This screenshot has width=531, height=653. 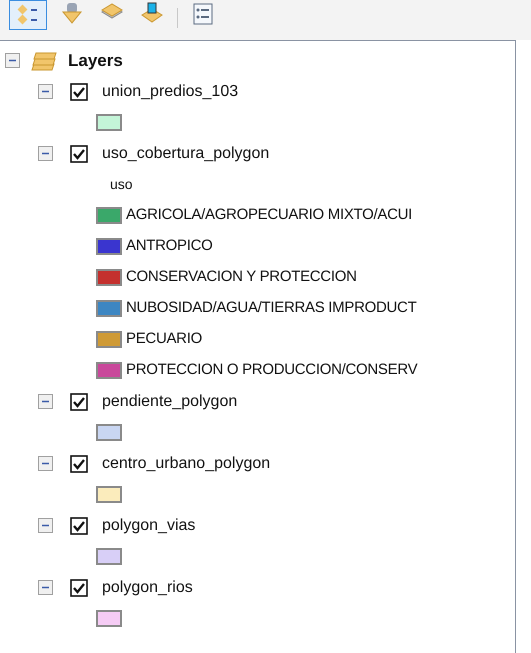 What do you see at coordinates (186, 154) in the screenshot?
I see `layer-name: uso_cobertura_polygon` at bounding box center [186, 154].